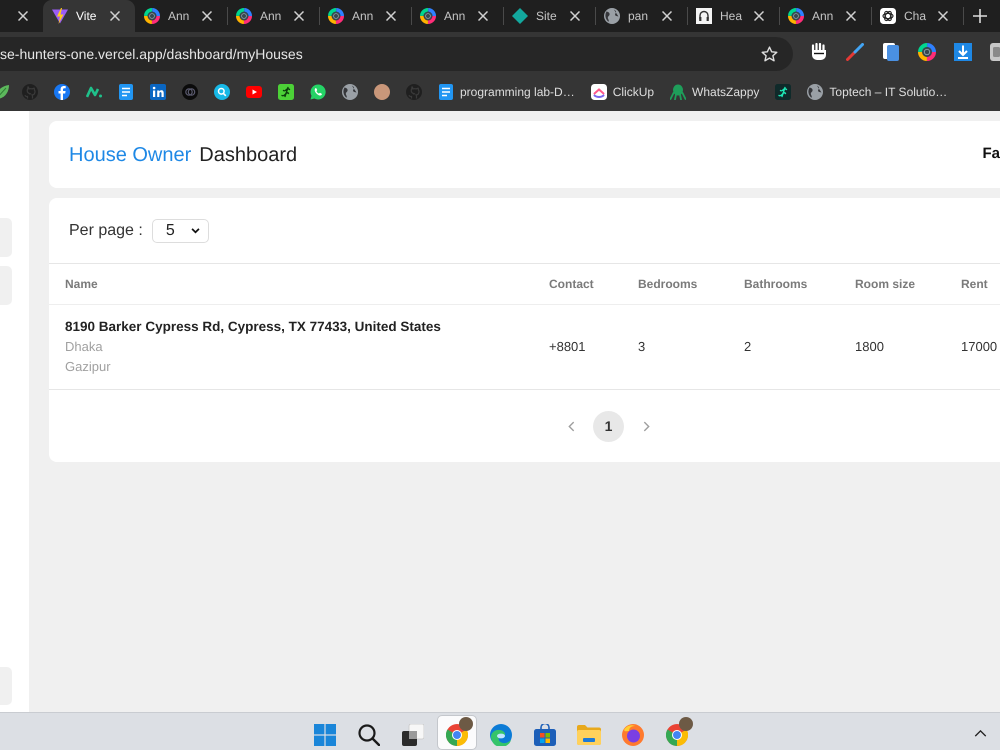 The width and height of the screenshot is (1000, 750). I want to click on loop-logo-icon, so click(598, 92).